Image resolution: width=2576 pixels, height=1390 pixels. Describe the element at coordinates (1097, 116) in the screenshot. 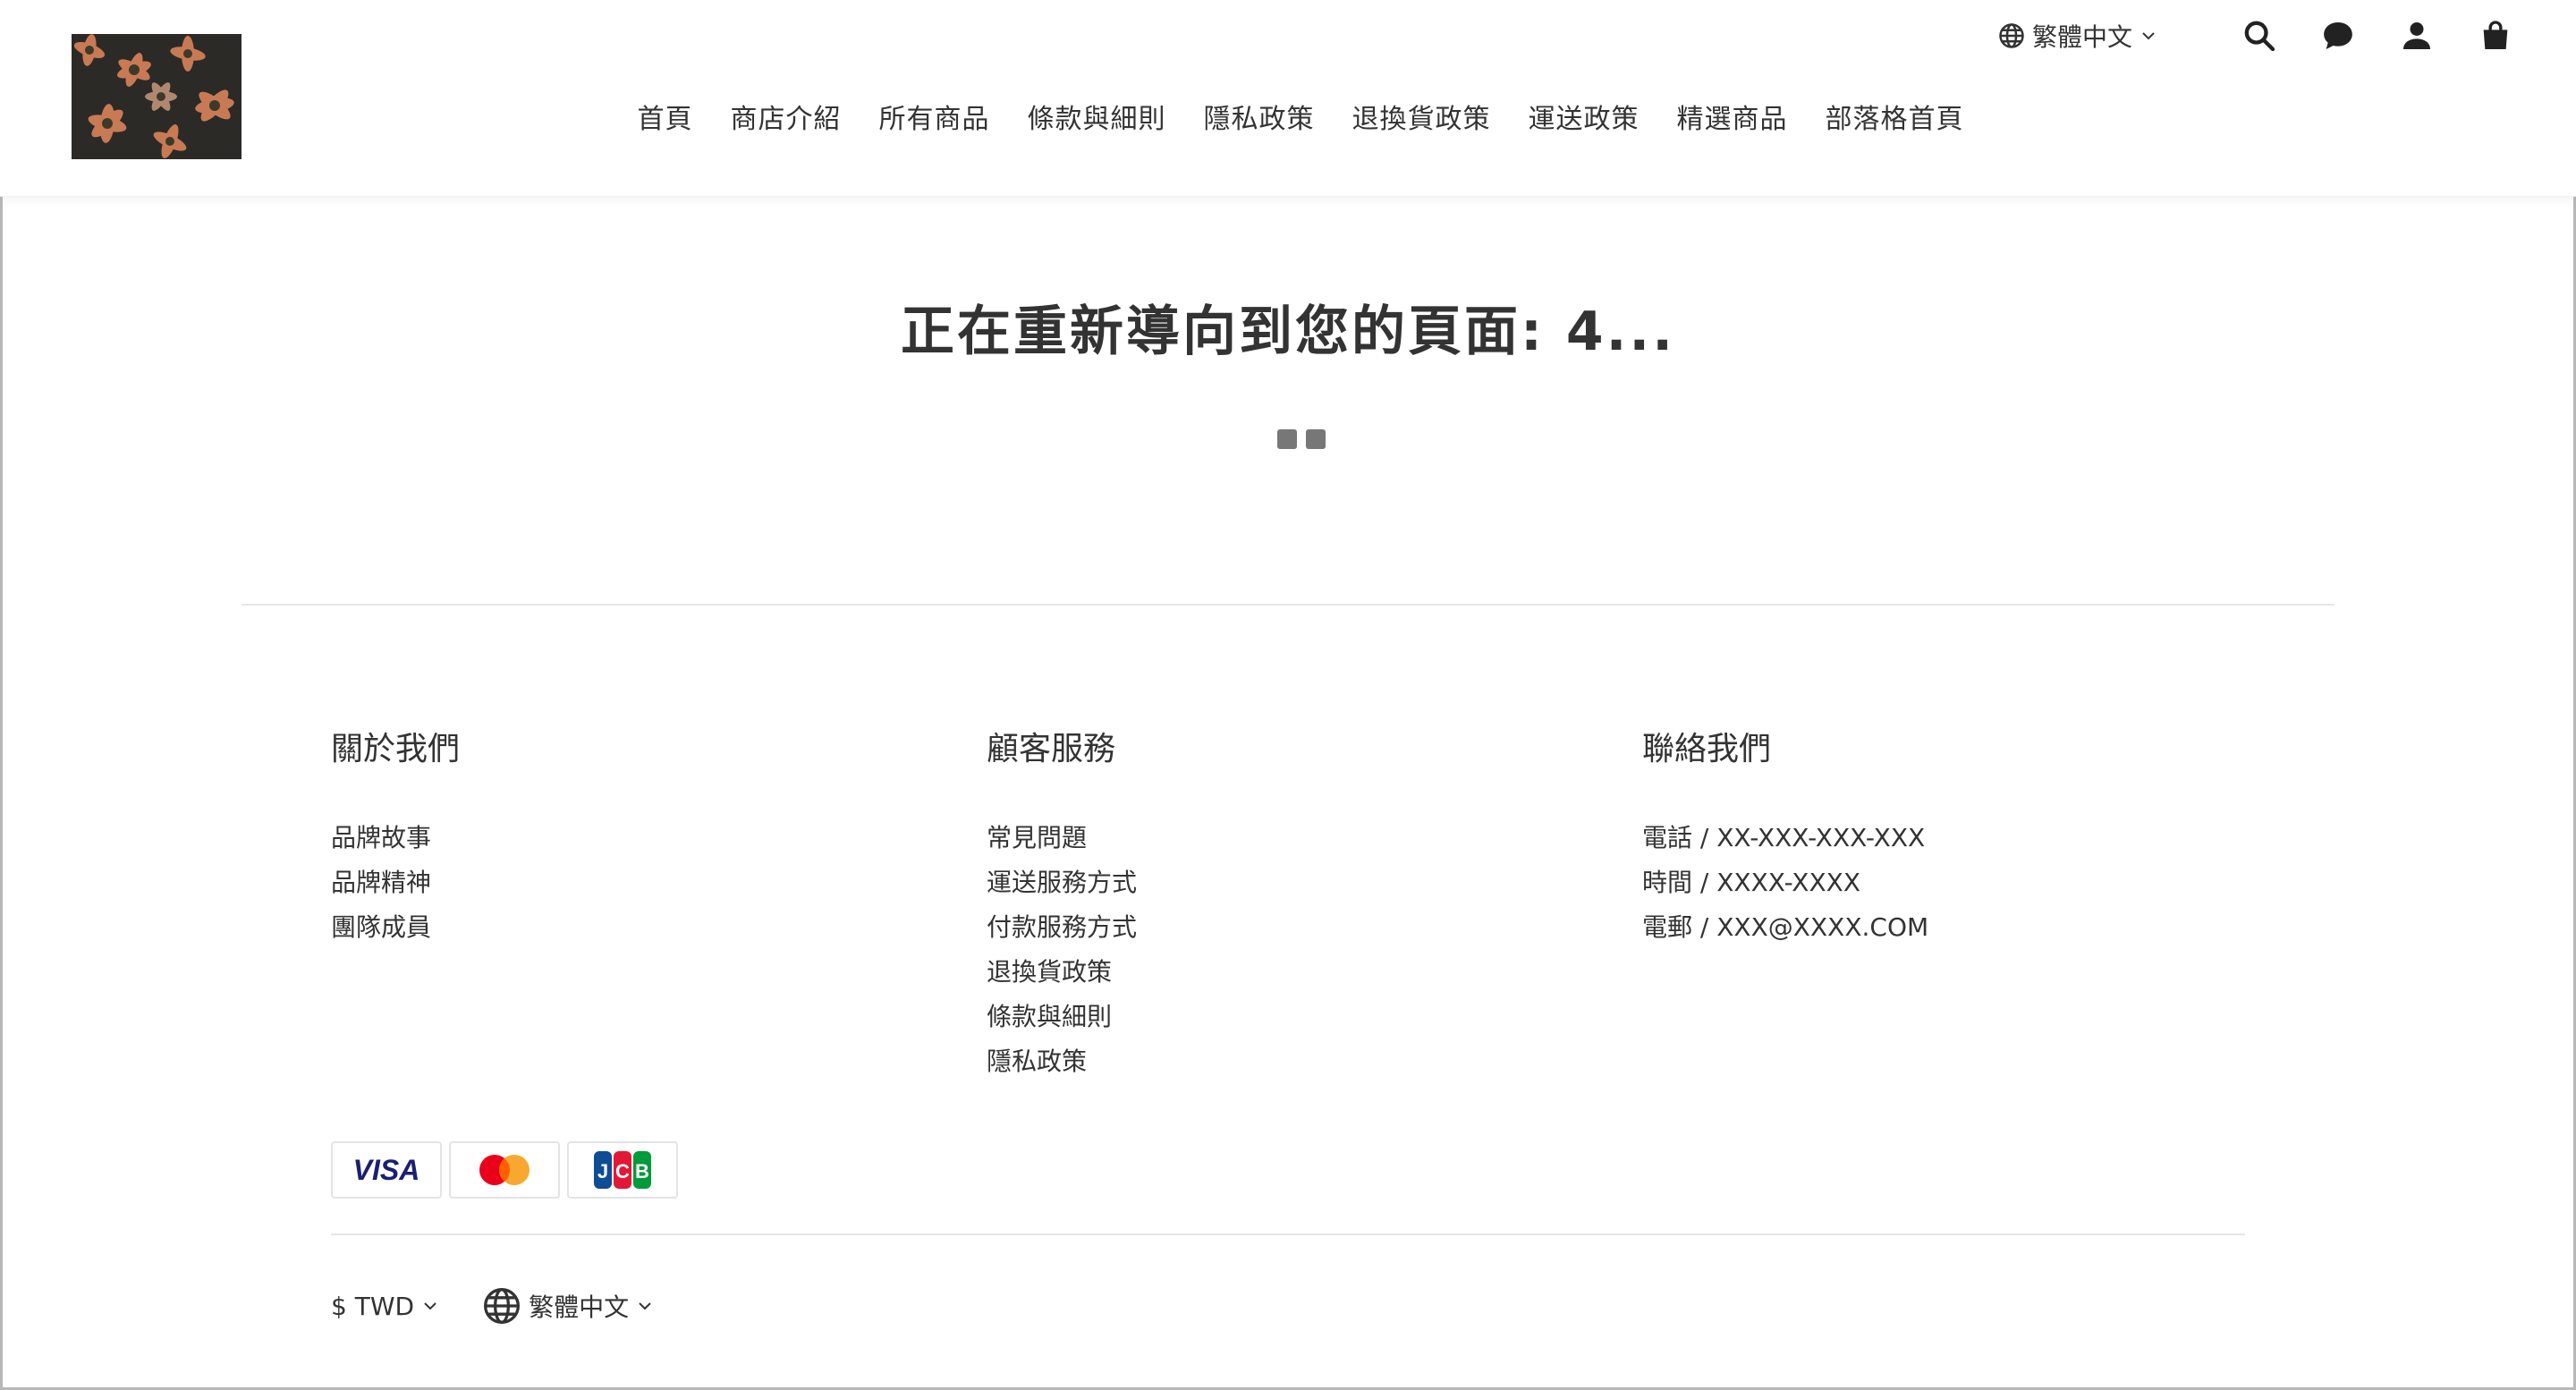

I see `nav-item-terms: 條款與細則` at that location.